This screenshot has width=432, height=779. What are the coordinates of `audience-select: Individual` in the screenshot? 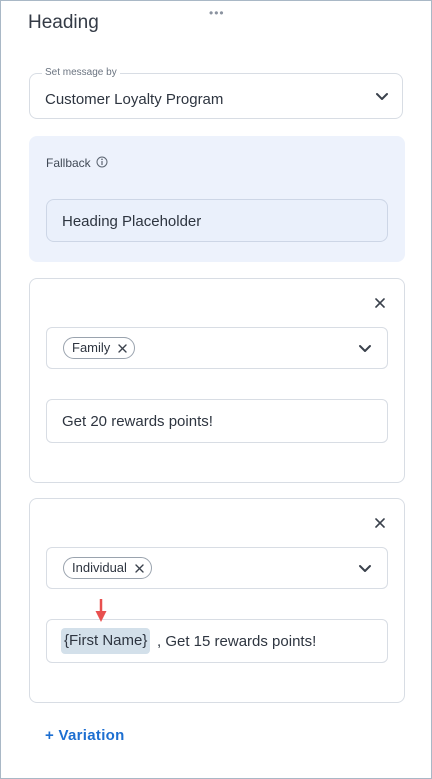 It's located at (217, 568).